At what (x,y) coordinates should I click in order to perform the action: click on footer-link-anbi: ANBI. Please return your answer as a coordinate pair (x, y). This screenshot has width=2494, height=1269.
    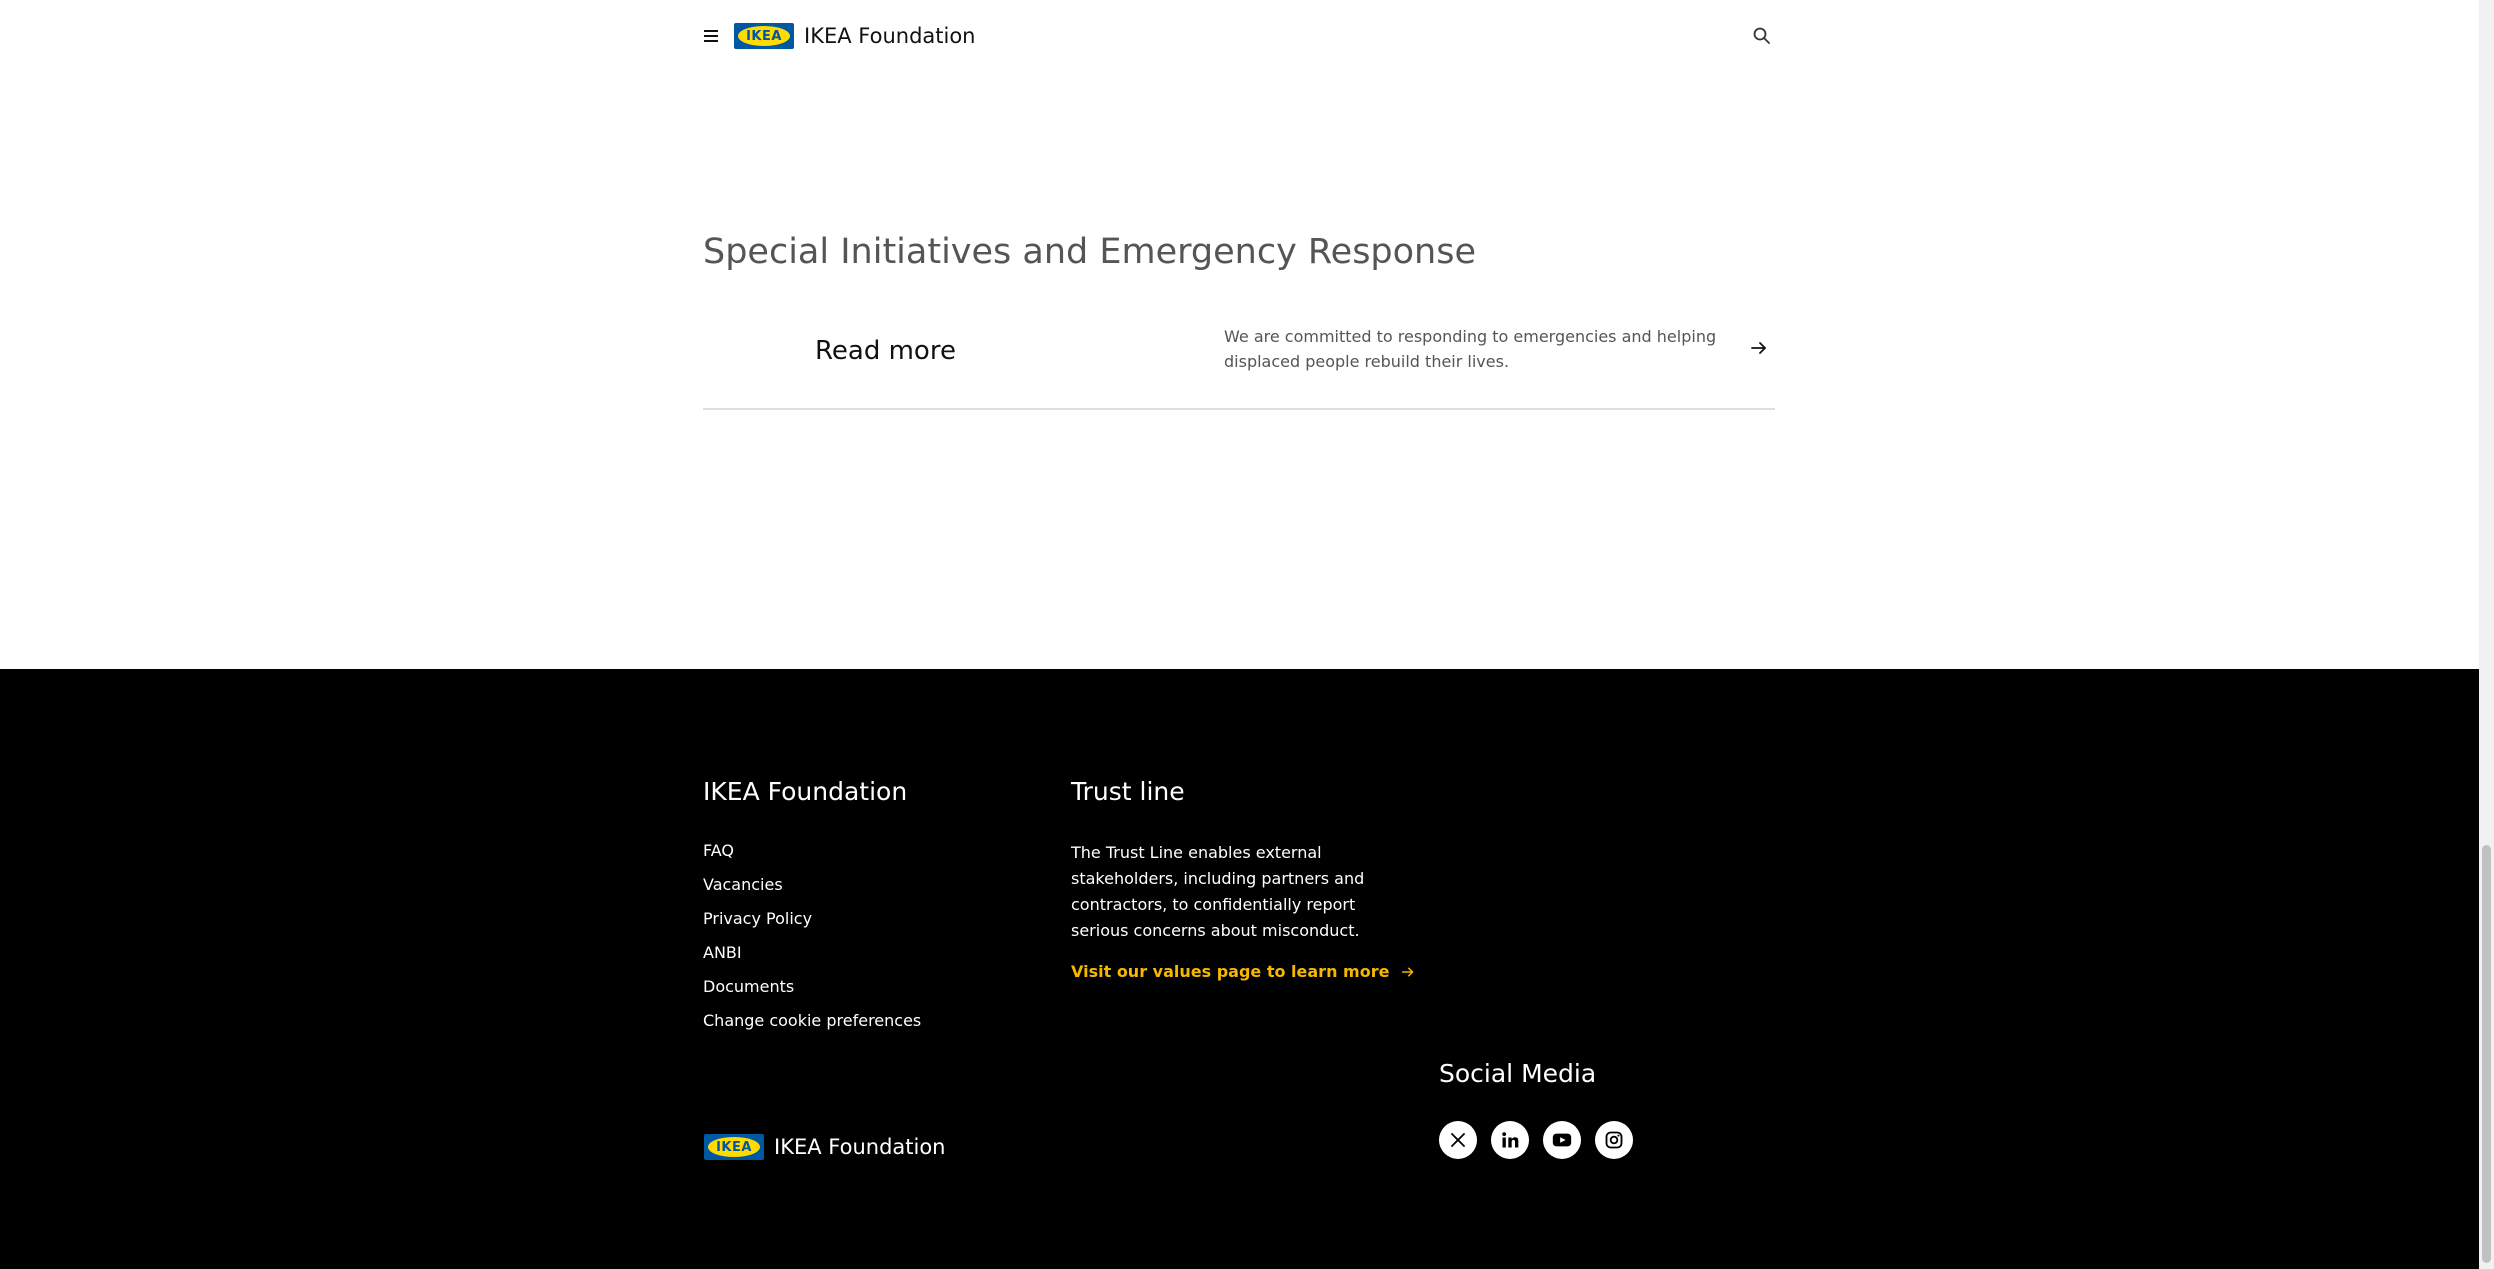
    Looking at the image, I should click on (812, 960).